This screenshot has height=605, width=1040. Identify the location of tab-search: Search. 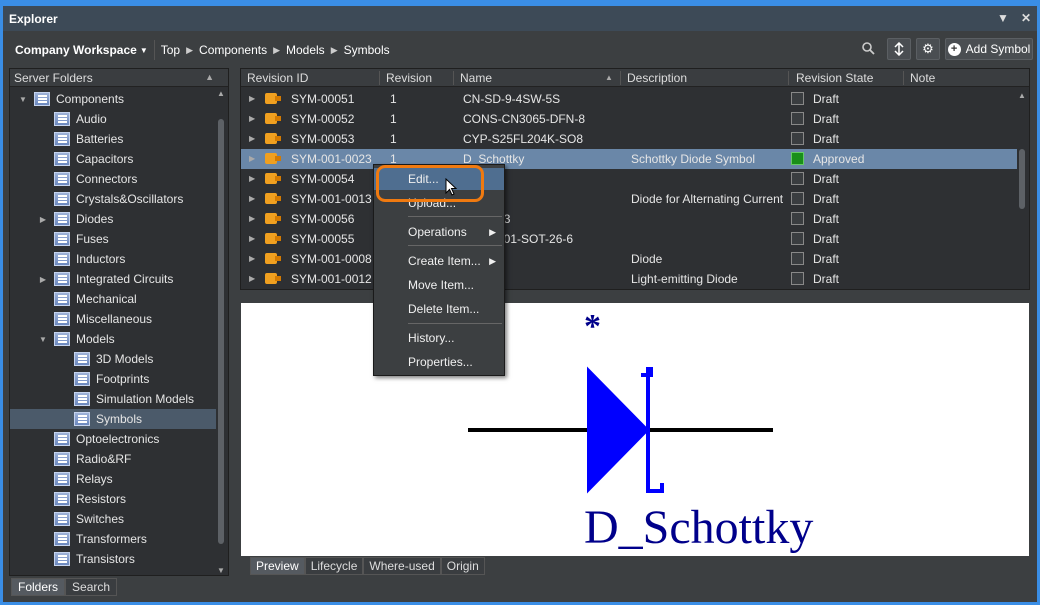
(91, 587).